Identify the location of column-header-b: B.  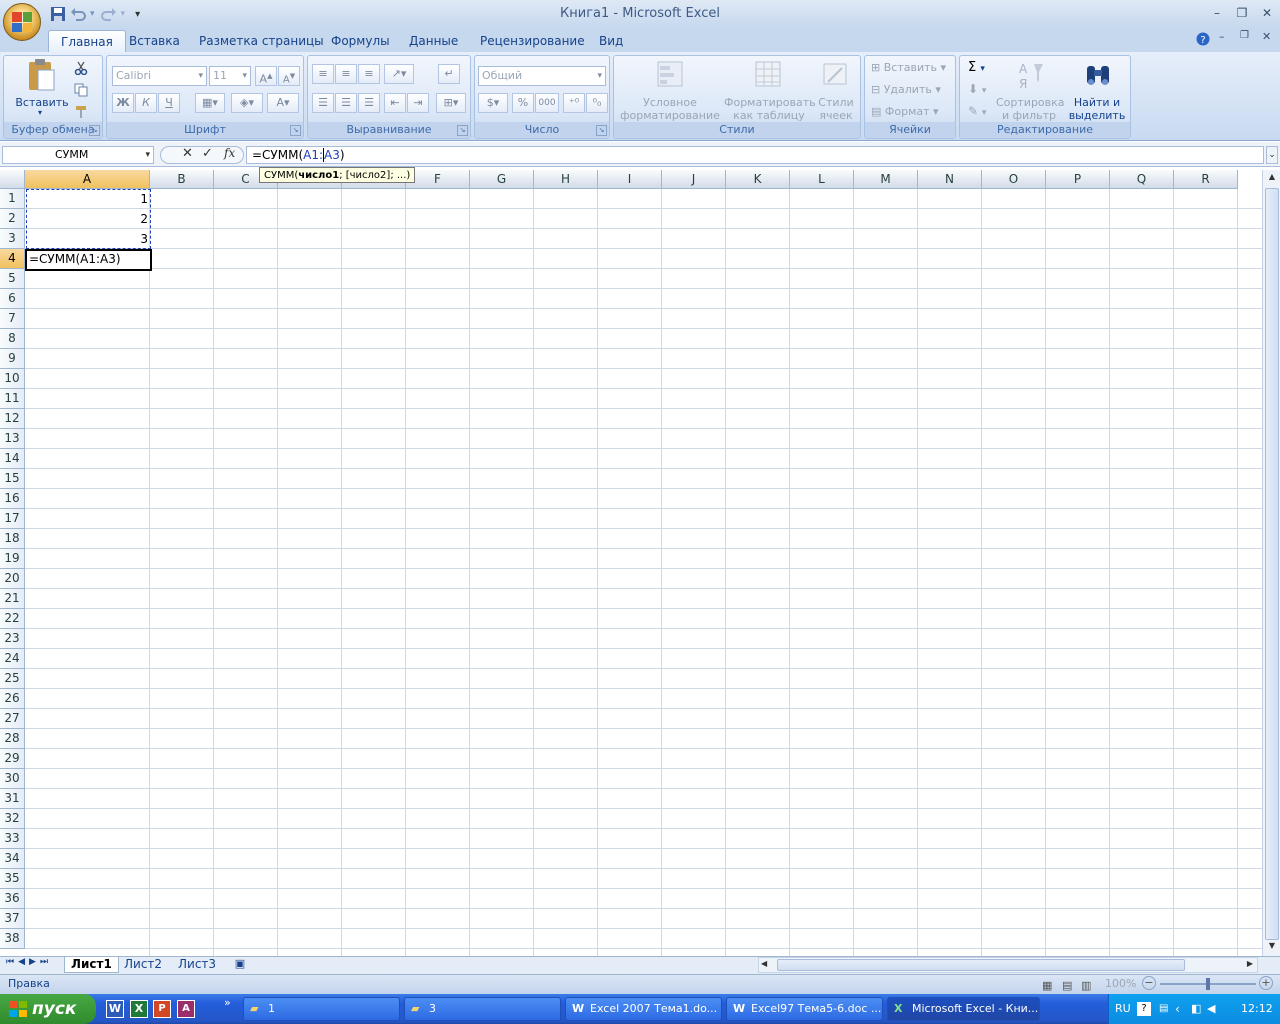
(182, 179).